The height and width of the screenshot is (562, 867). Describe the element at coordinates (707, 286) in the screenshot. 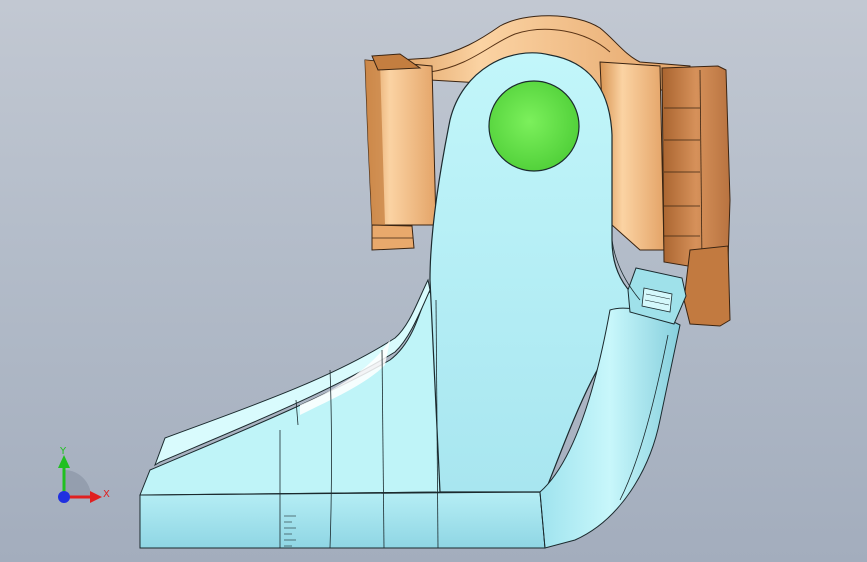

I see `yoke-right-lug` at that location.